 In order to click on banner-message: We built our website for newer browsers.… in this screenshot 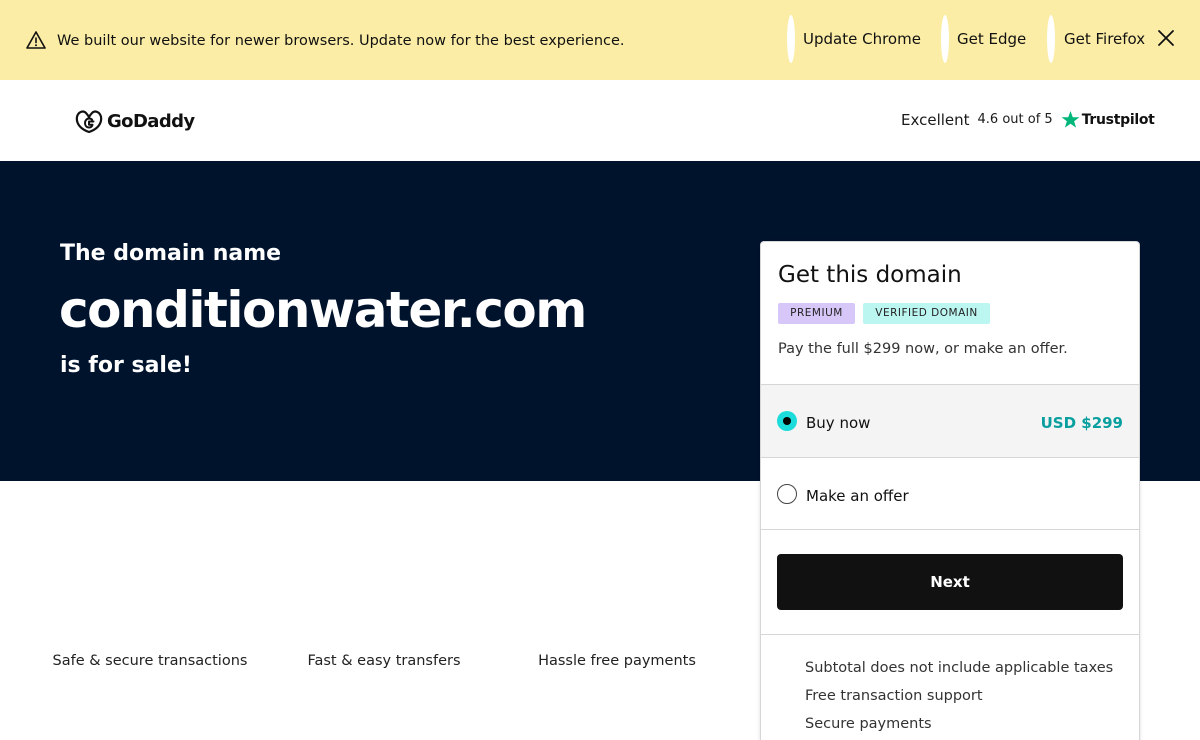, I will do `click(341, 41)`.